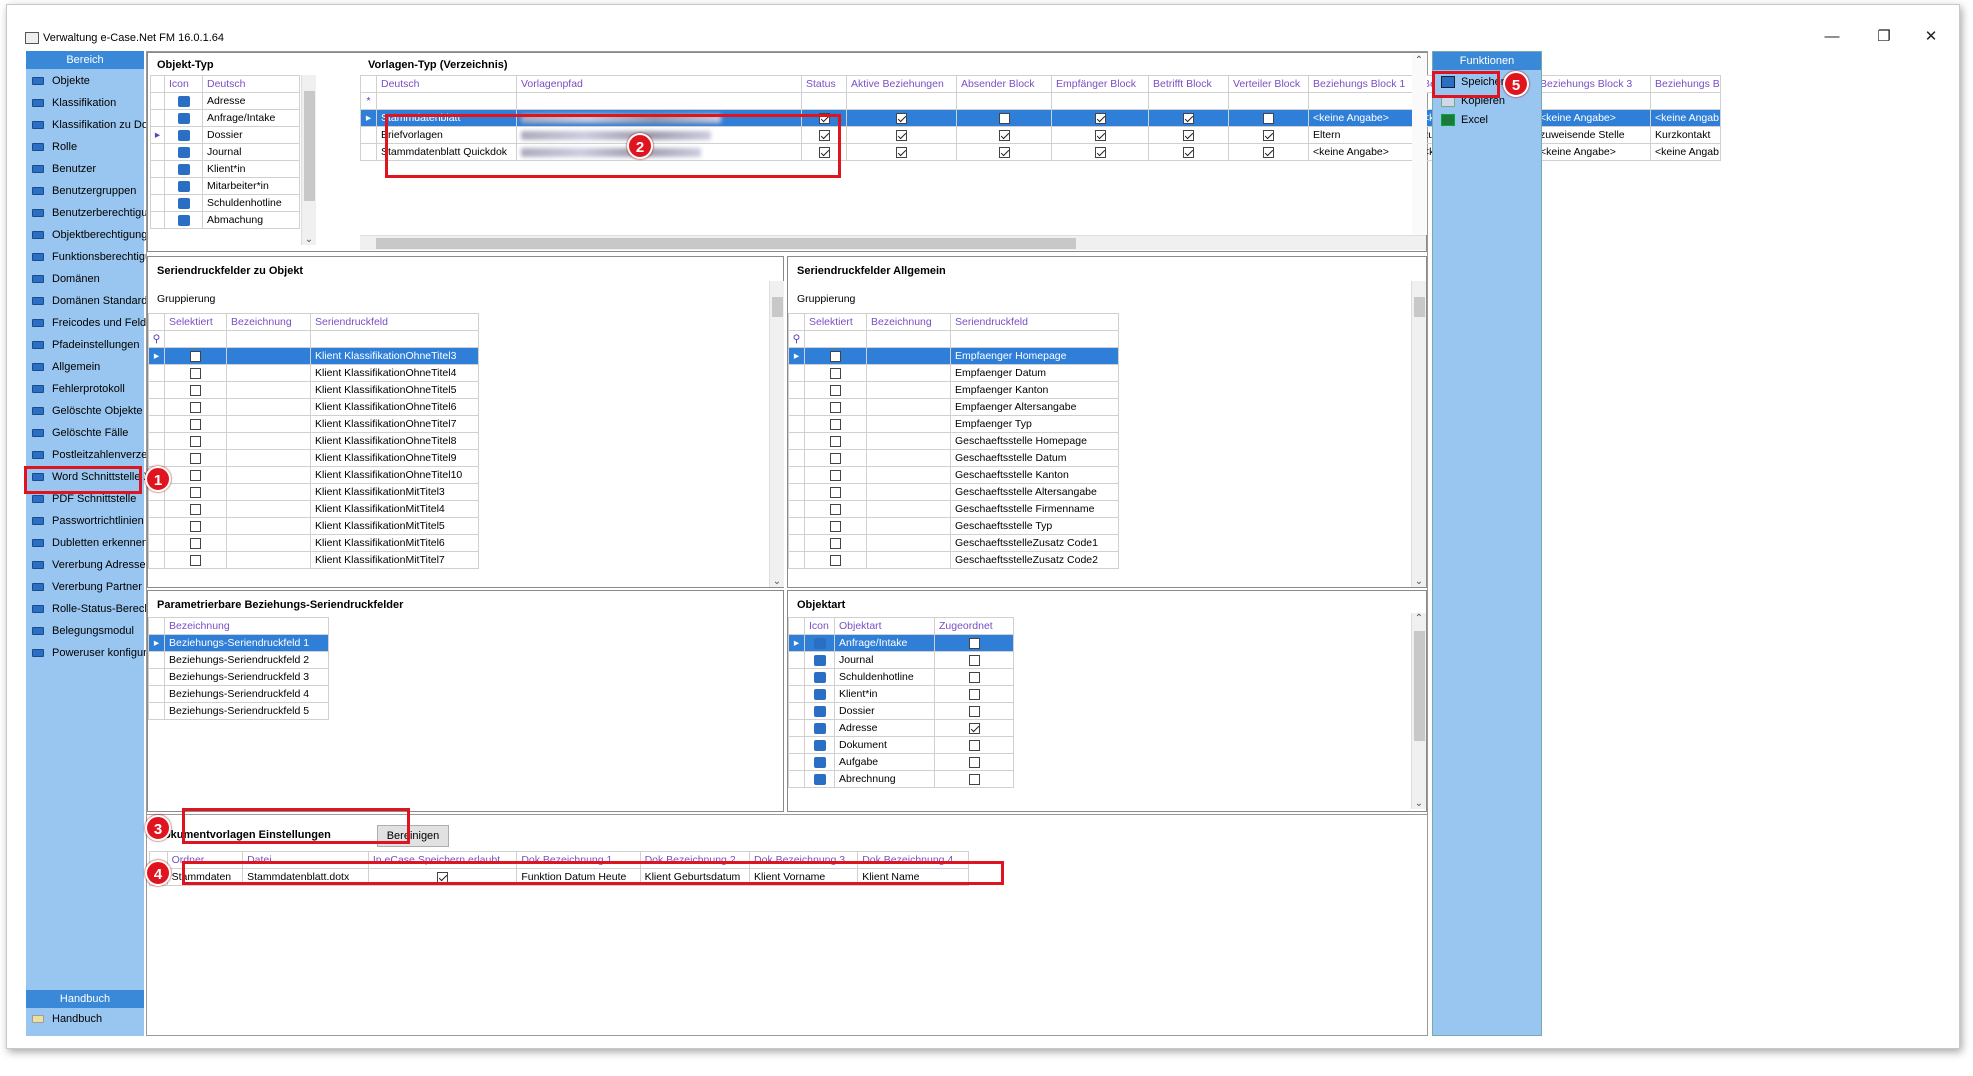 The height and width of the screenshot is (1076, 1973). Describe the element at coordinates (953, 356) in the screenshot. I see `table-row: ▸ Empfaenger Homepage` at that location.